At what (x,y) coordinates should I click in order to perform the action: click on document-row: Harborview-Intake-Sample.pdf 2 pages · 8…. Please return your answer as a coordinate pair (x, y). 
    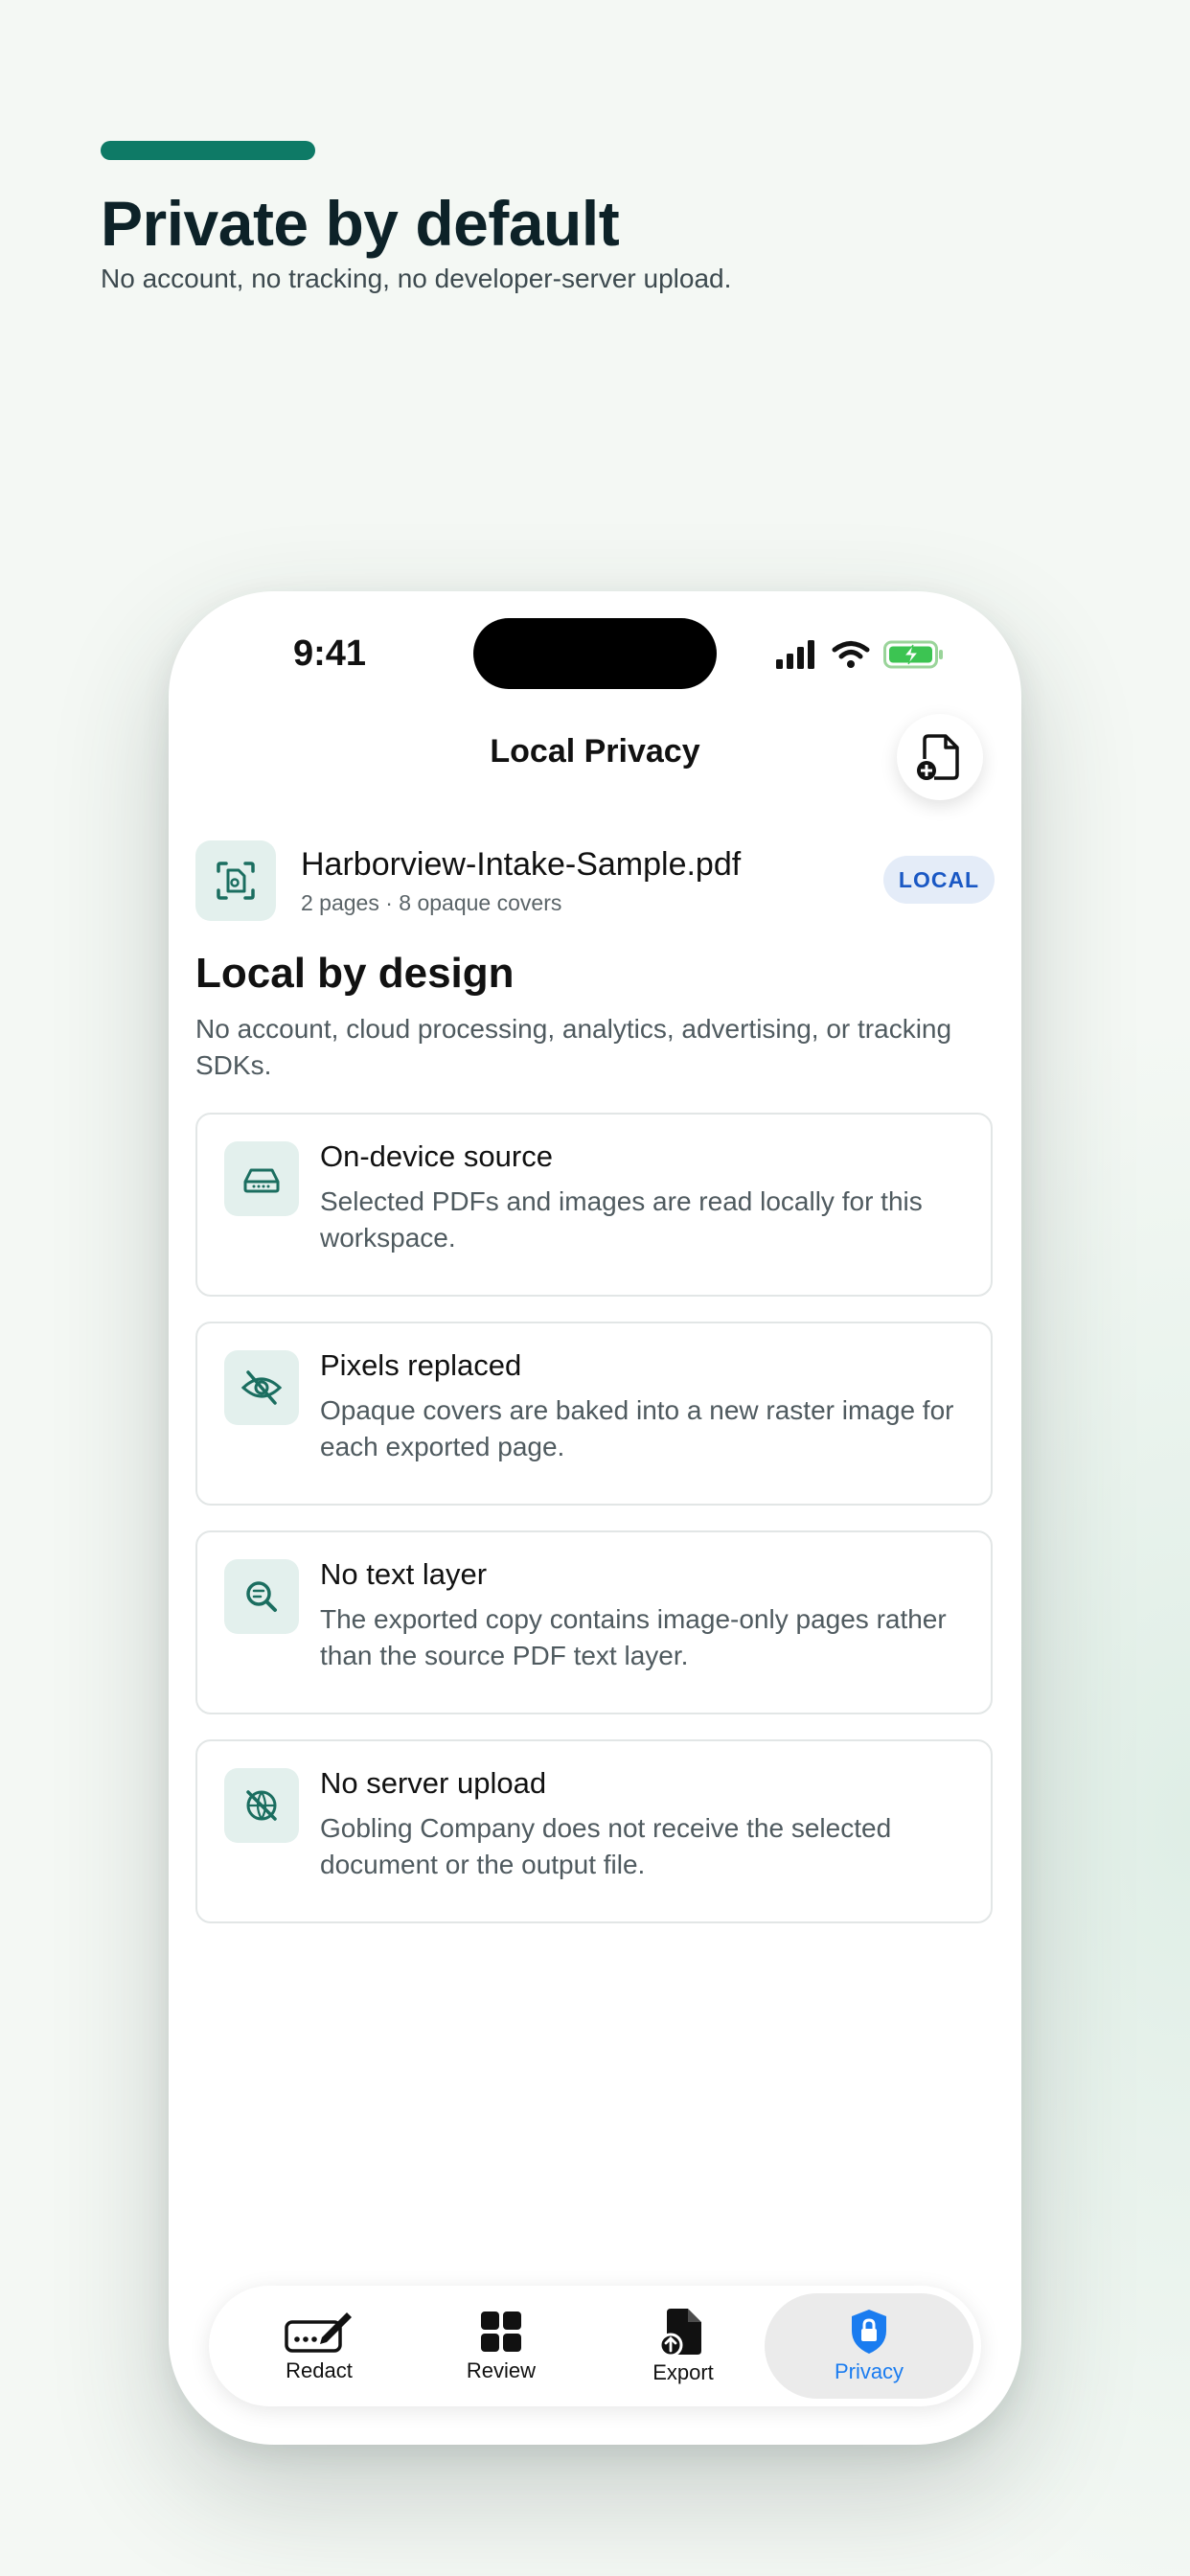
    Looking at the image, I should click on (595, 881).